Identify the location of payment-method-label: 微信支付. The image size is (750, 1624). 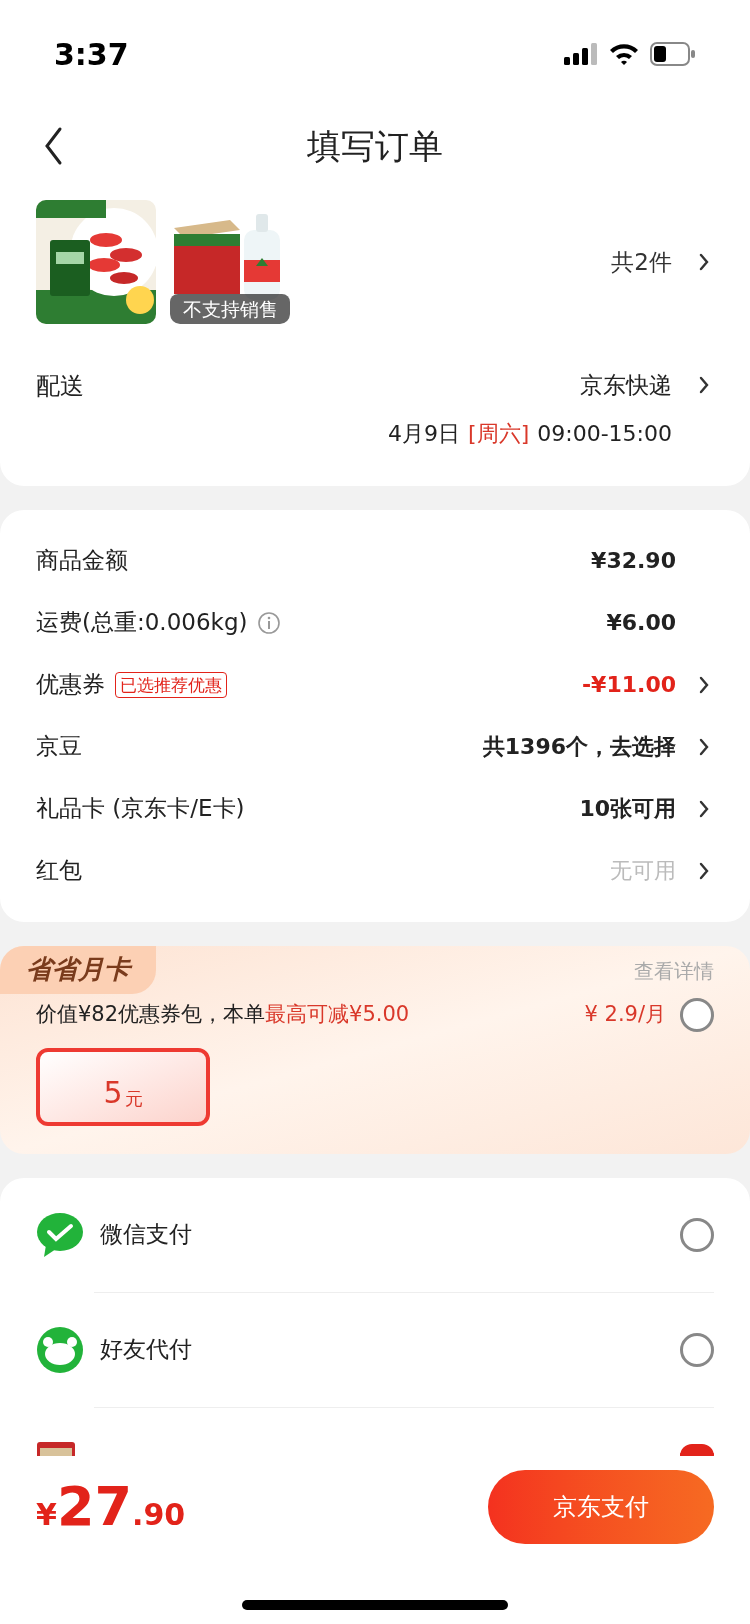
(146, 1235).